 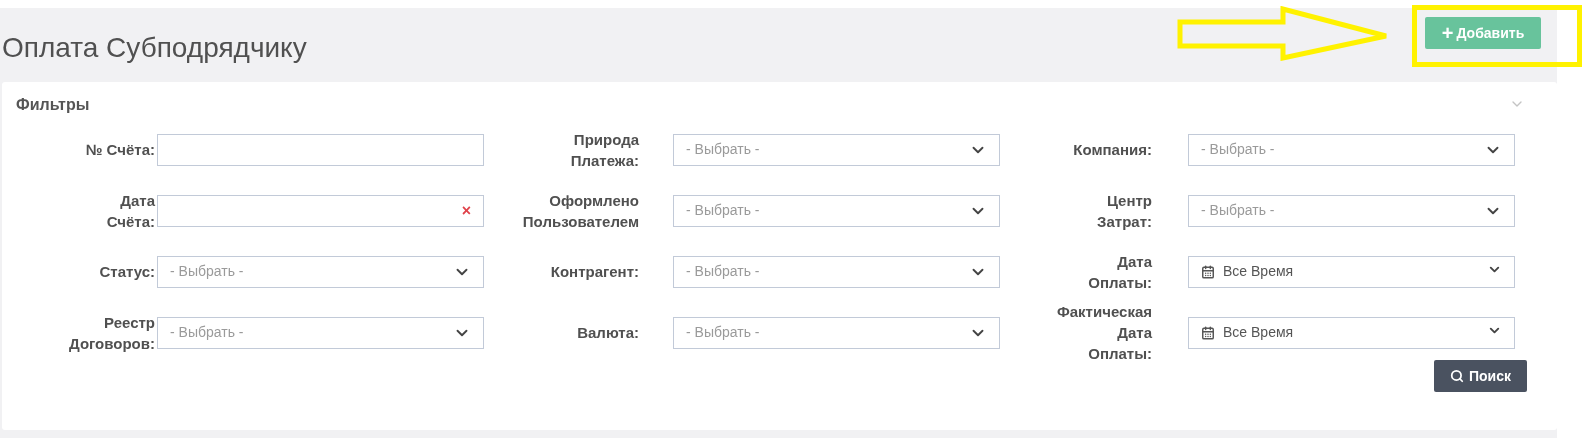 I want to click on filters-title: Фильтры, so click(x=53, y=104).